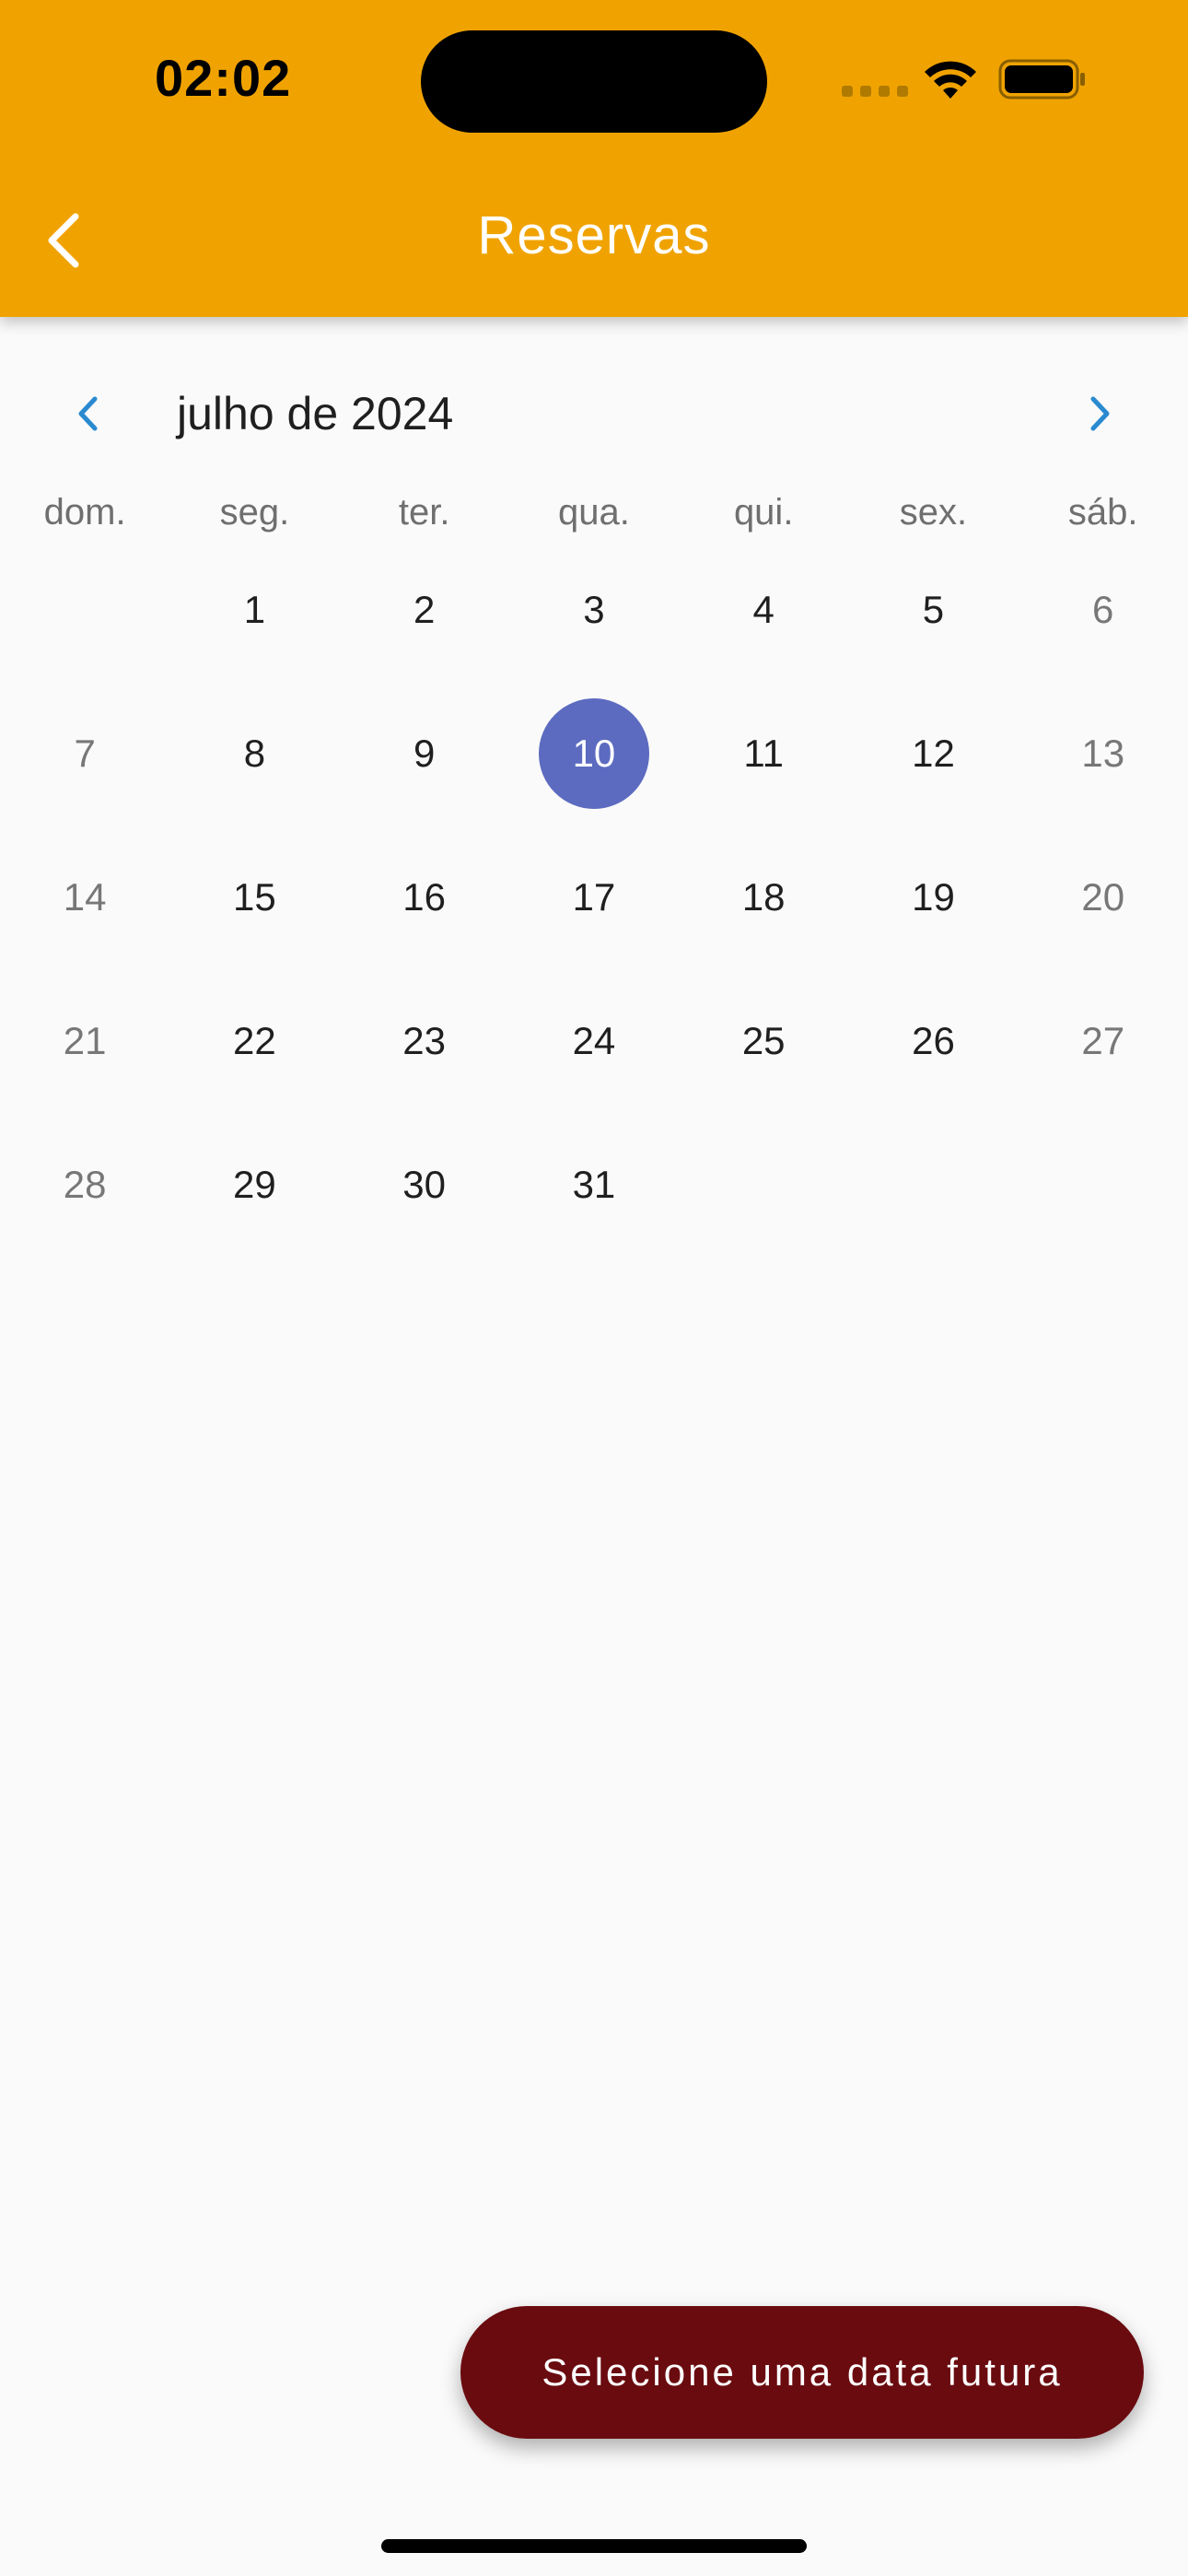 This screenshot has height=2576, width=1188. I want to click on dynamic-island, so click(594, 81).